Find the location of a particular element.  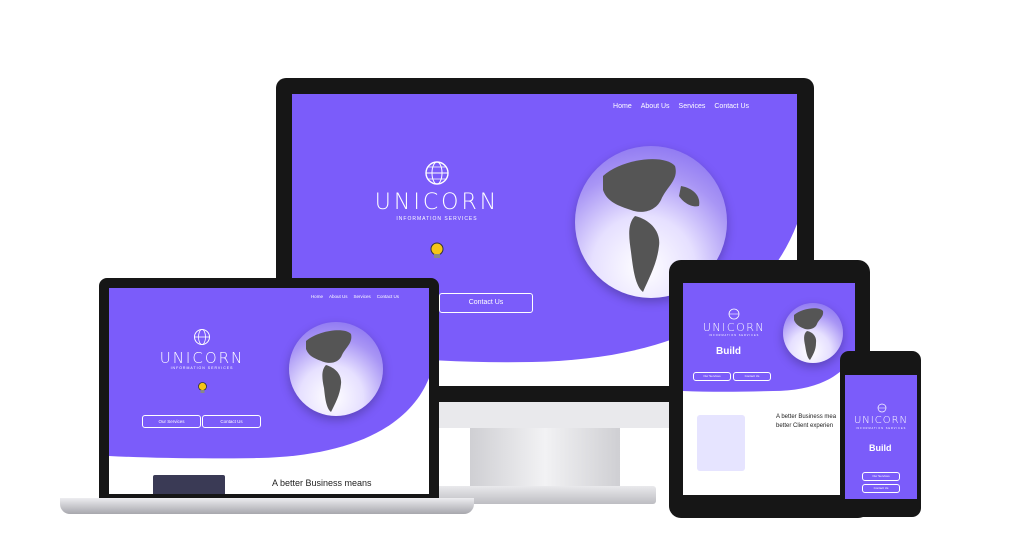

desktop-brand-name: UNICORN is located at coordinates (437, 202).